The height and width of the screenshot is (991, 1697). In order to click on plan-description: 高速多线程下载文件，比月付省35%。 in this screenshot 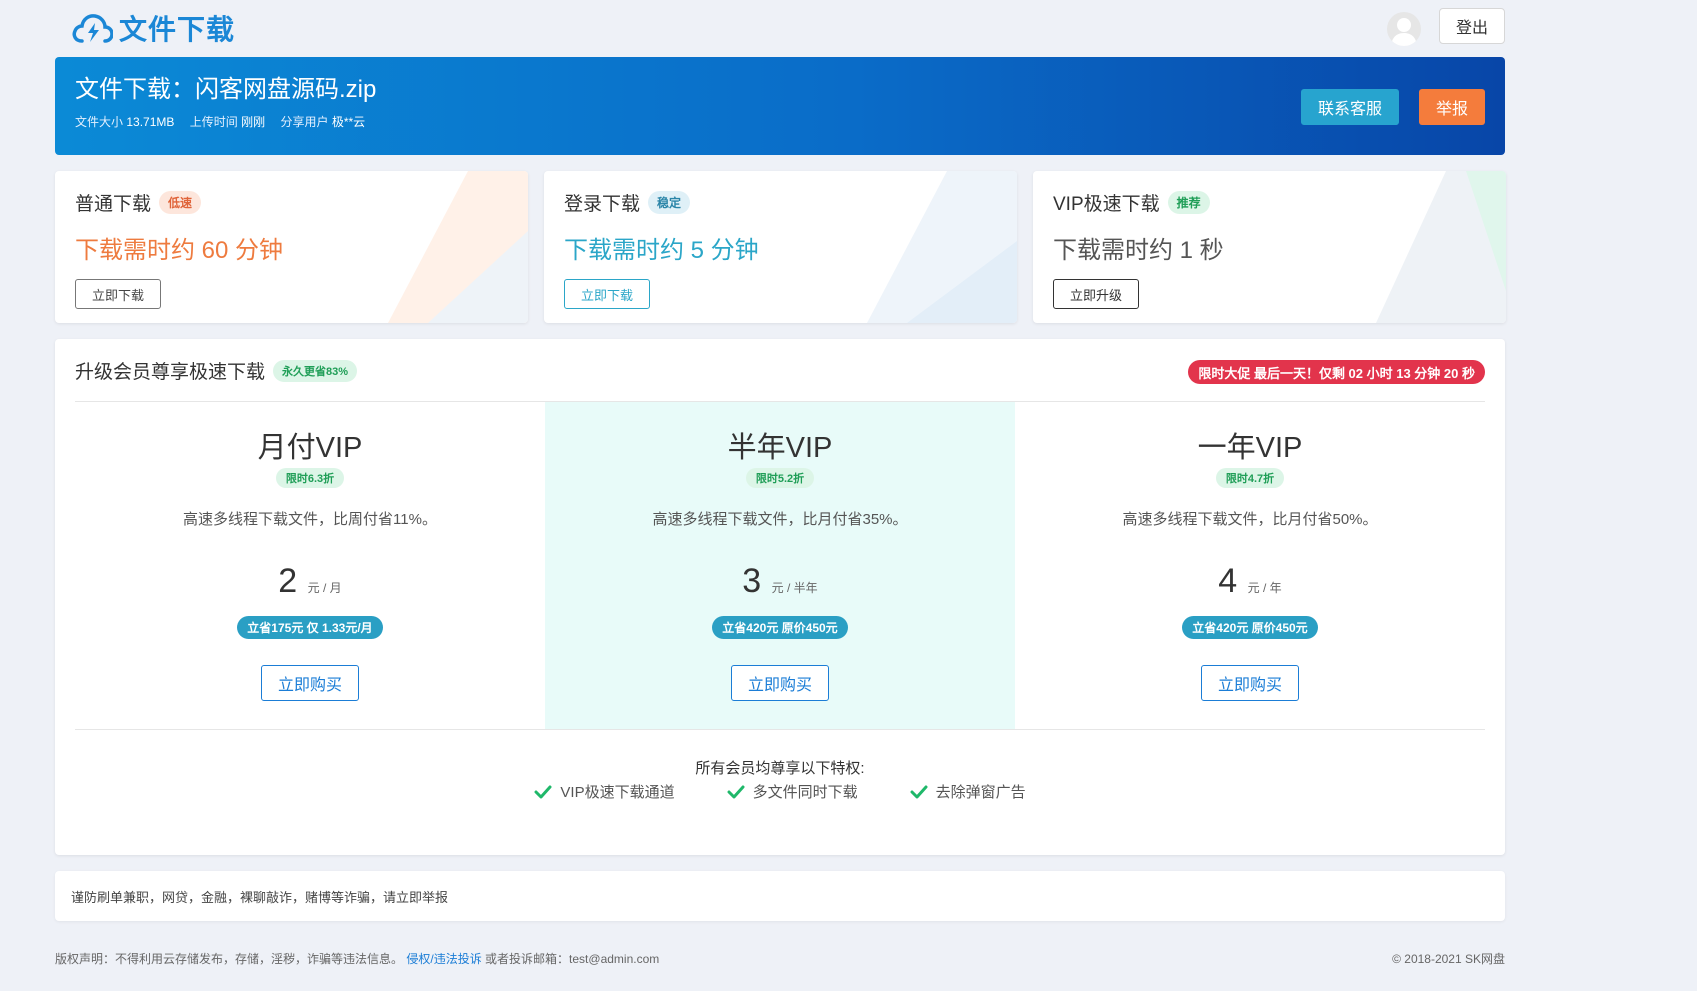, I will do `click(780, 519)`.